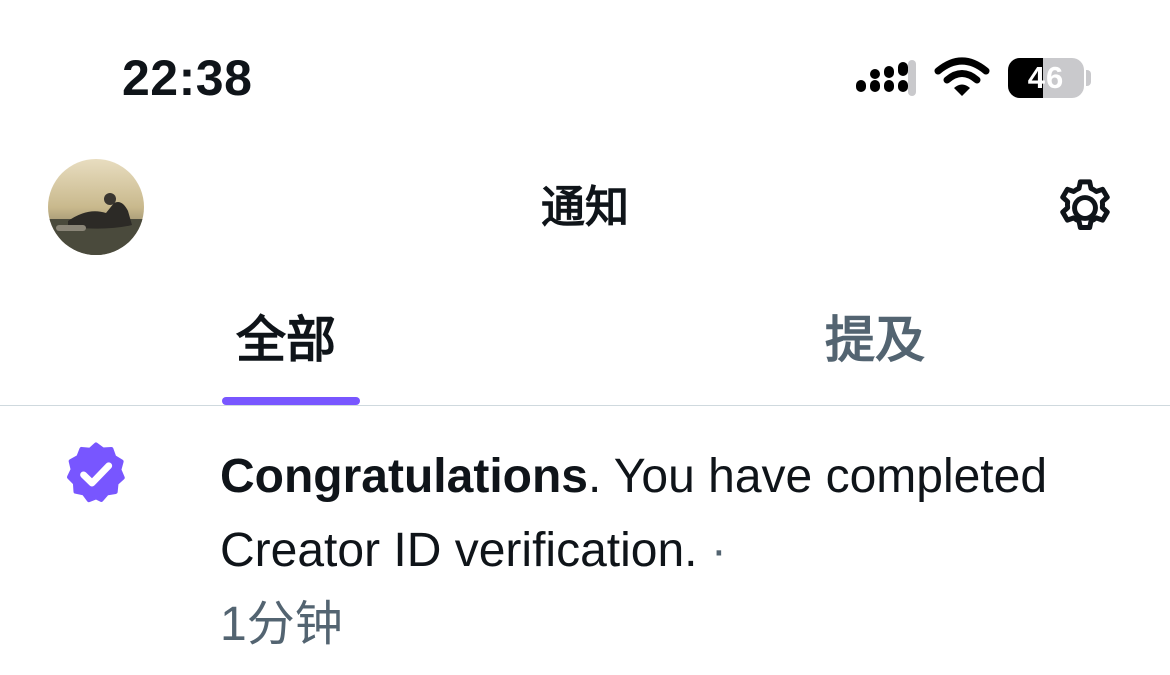  Describe the element at coordinates (95, 472) in the screenshot. I see `verified-badge-icon` at that location.